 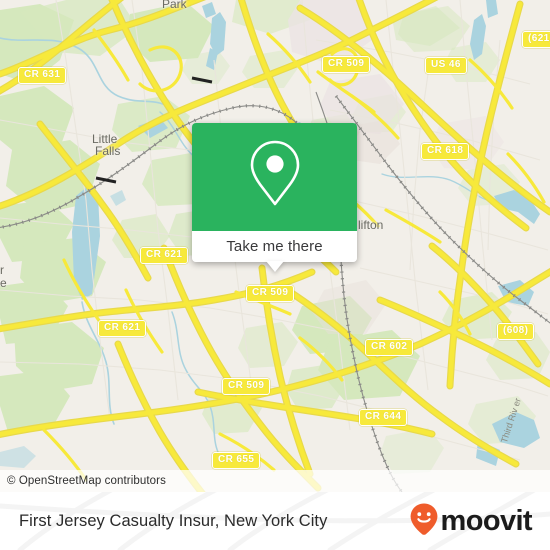 What do you see at coordinates (246, 386) in the screenshot?
I see `road-shield-cr509-c: CR 509` at bounding box center [246, 386].